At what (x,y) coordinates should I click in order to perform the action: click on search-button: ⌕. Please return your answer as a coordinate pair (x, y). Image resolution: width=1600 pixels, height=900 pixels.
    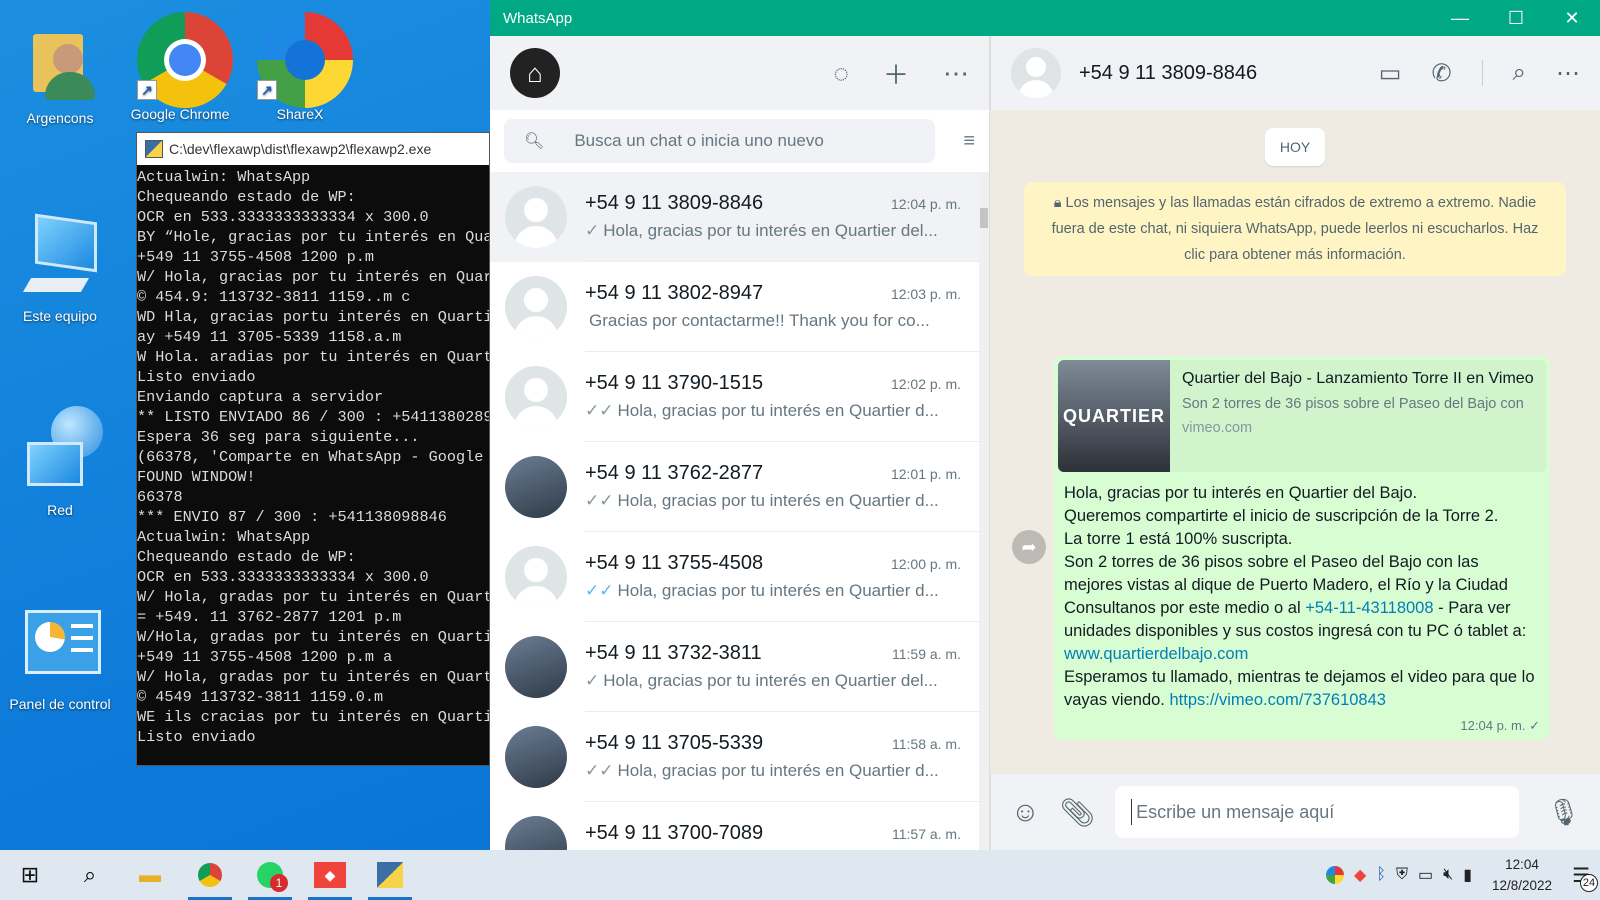
    Looking at the image, I should click on (90, 875).